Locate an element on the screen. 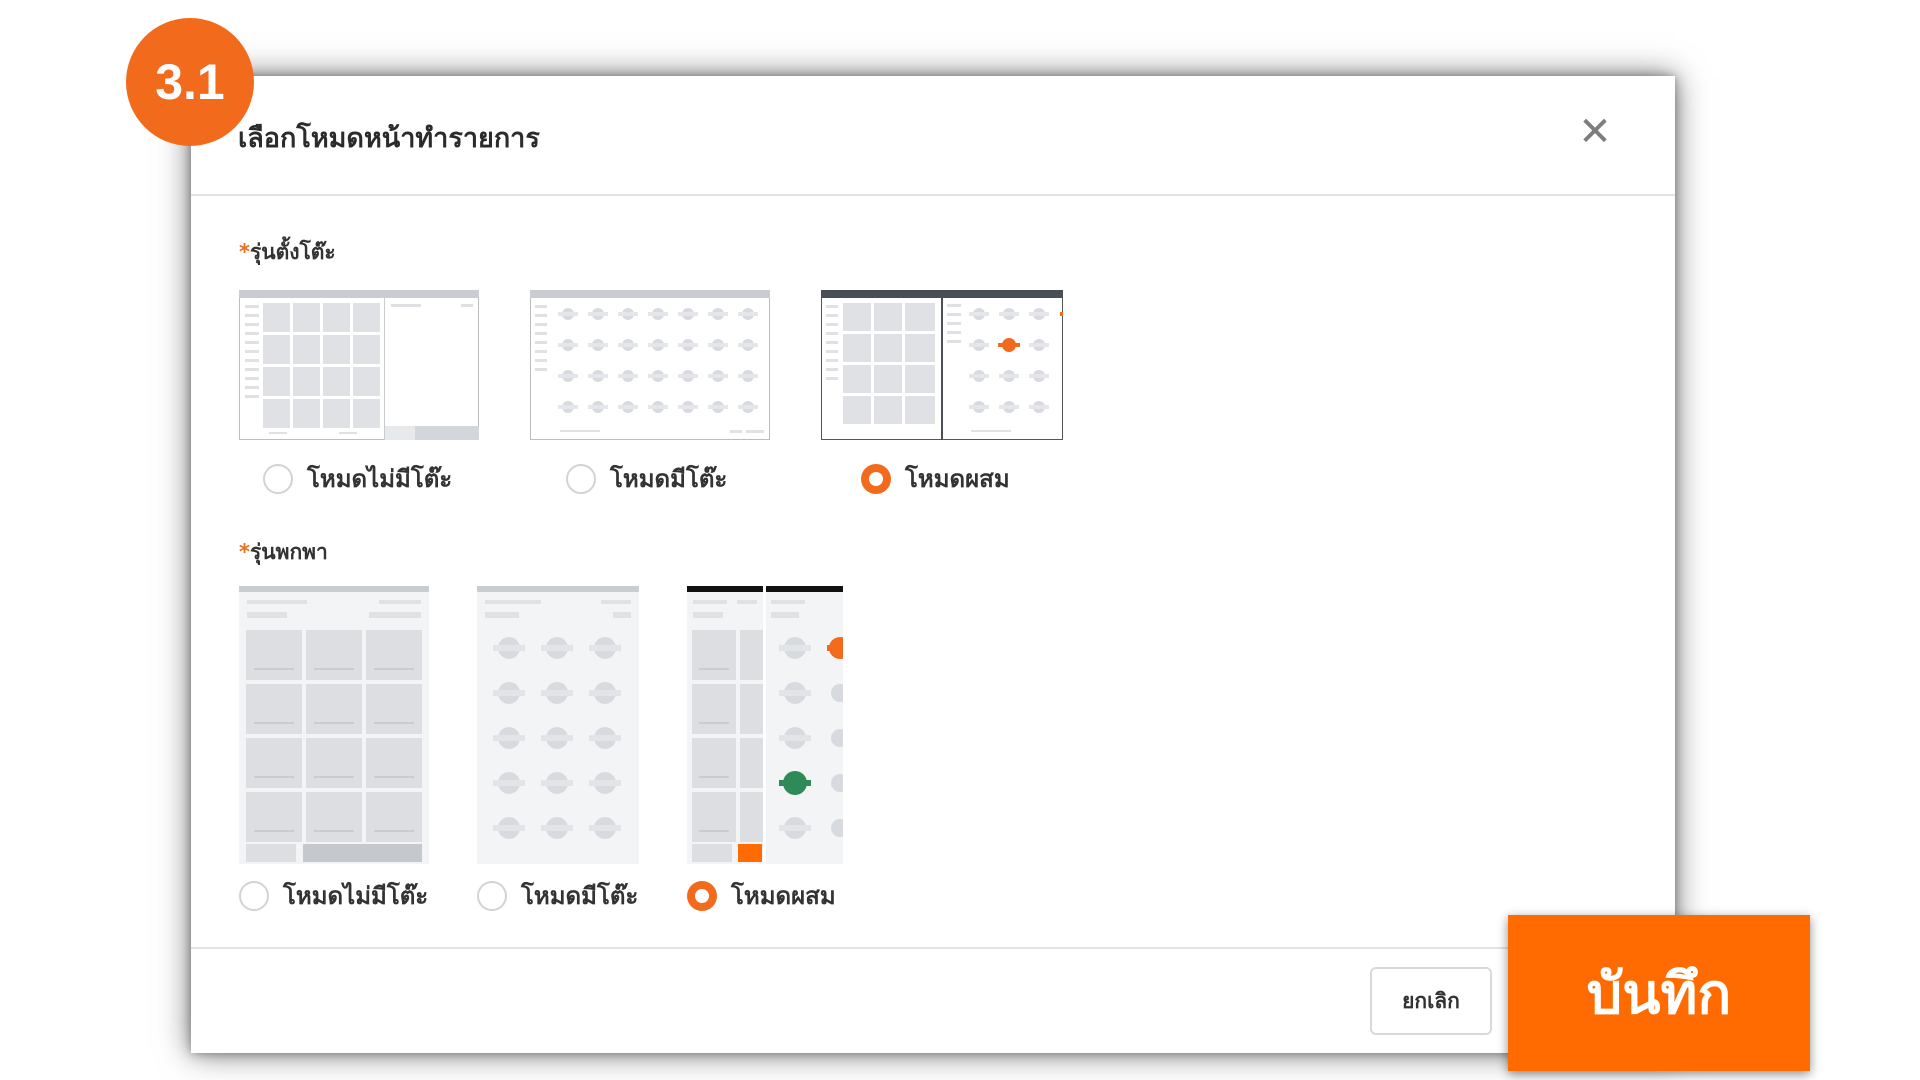 The width and height of the screenshot is (1920, 1080). section-label-mobile-text: รุ่นพกพา is located at coordinates (288, 552).